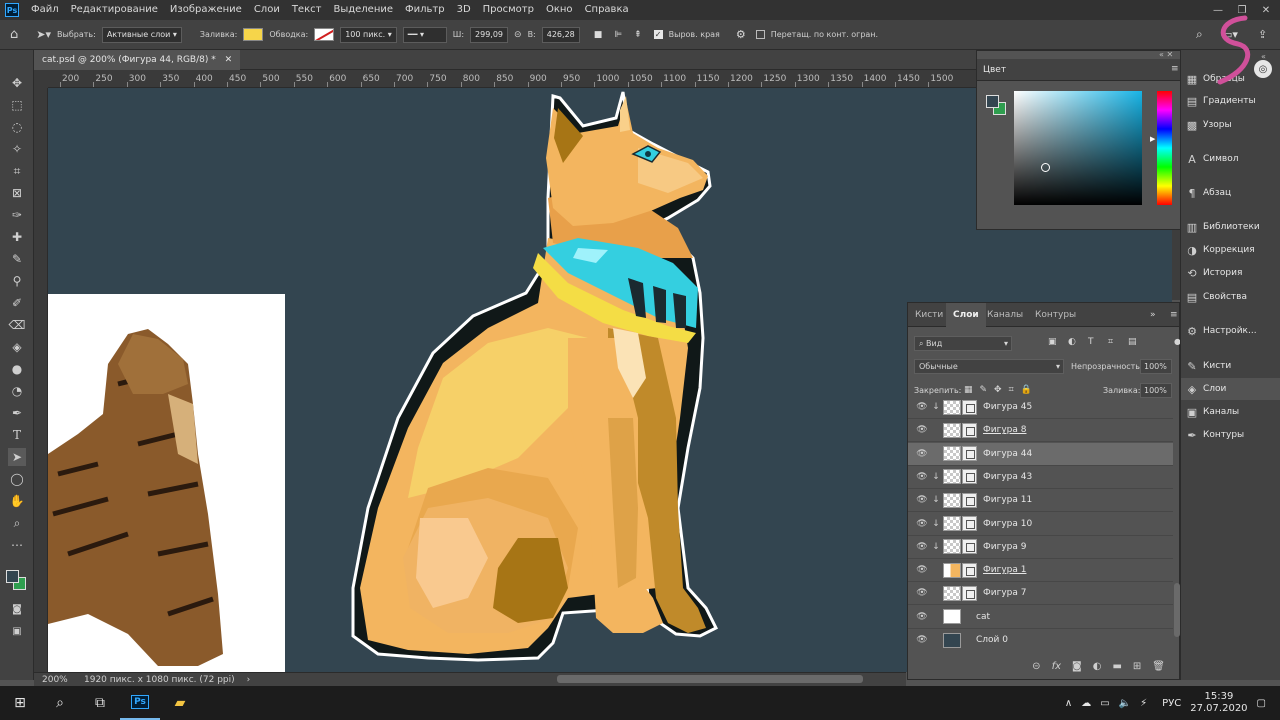  I want to click on menu-item: Просмотр, so click(508, 10).